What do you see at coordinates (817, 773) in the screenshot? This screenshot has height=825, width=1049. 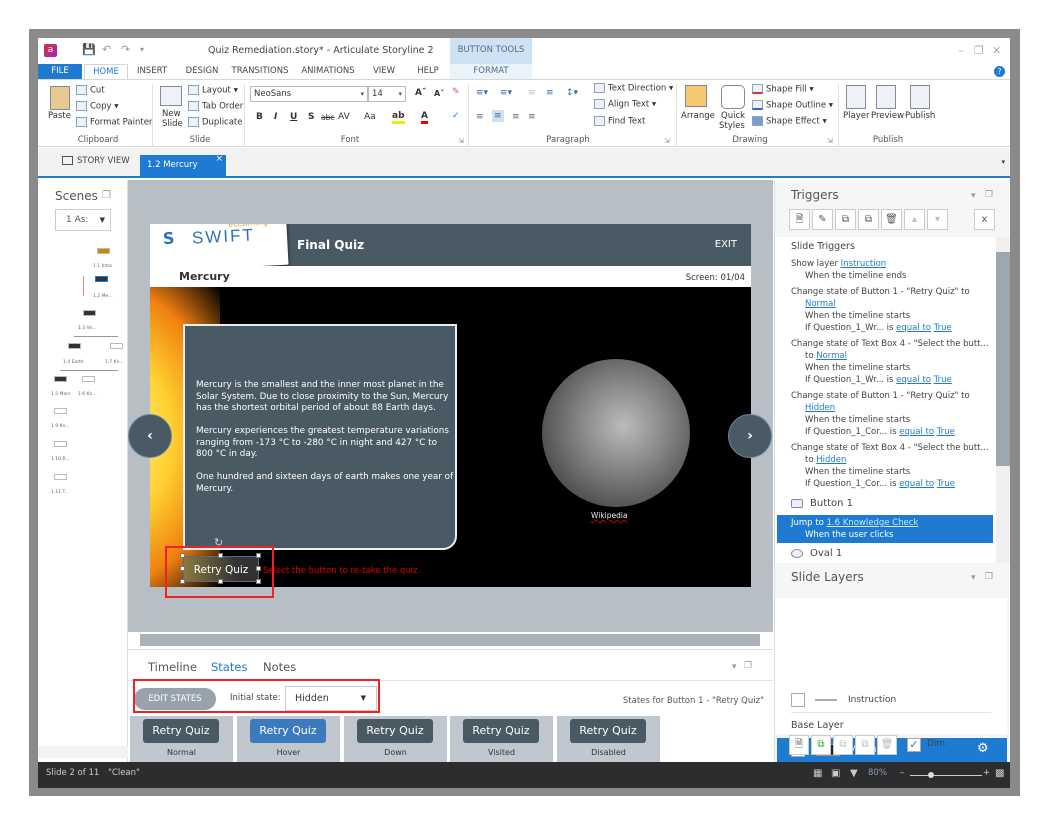 I see `story-view-status-icon: ▦` at bounding box center [817, 773].